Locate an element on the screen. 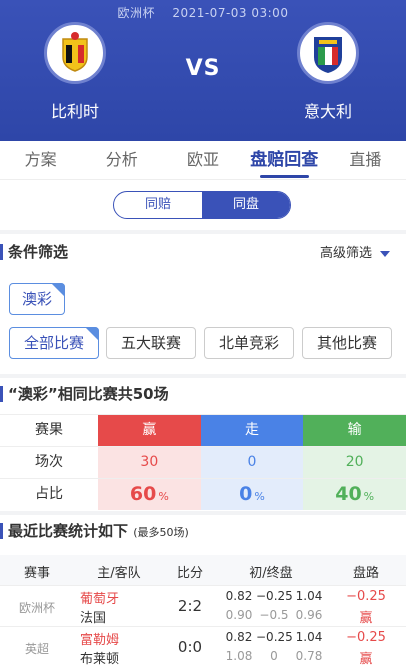 The width and height of the screenshot is (406, 668). stats-pct-row: 占比 60% 0% 40% is located at coordinates (203, 494).